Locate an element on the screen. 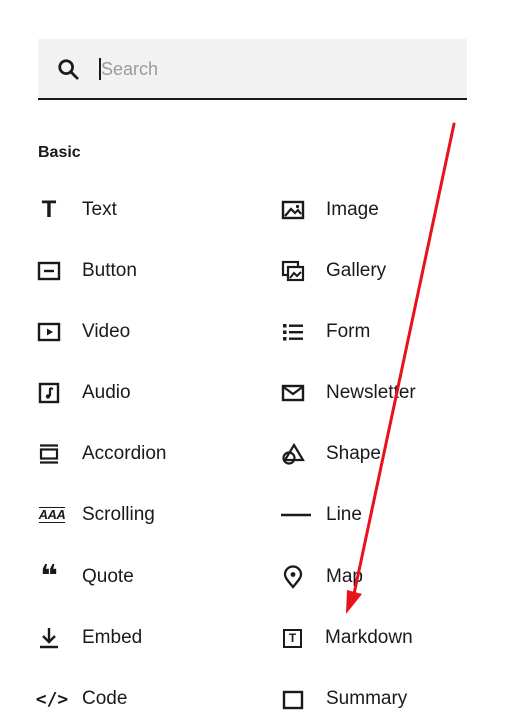 This screenshot has height=715, width=515. block-label: Audio is located at coordinates (106, 392).